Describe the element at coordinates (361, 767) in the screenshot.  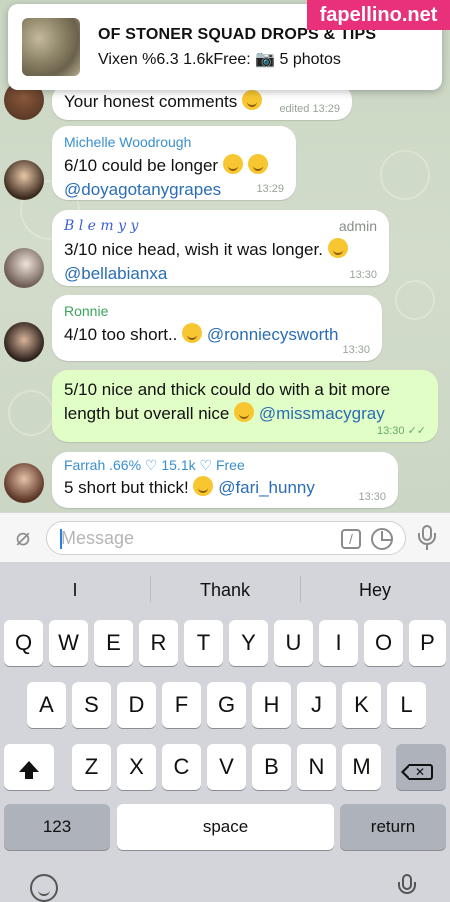
I see `key: M` at that location.